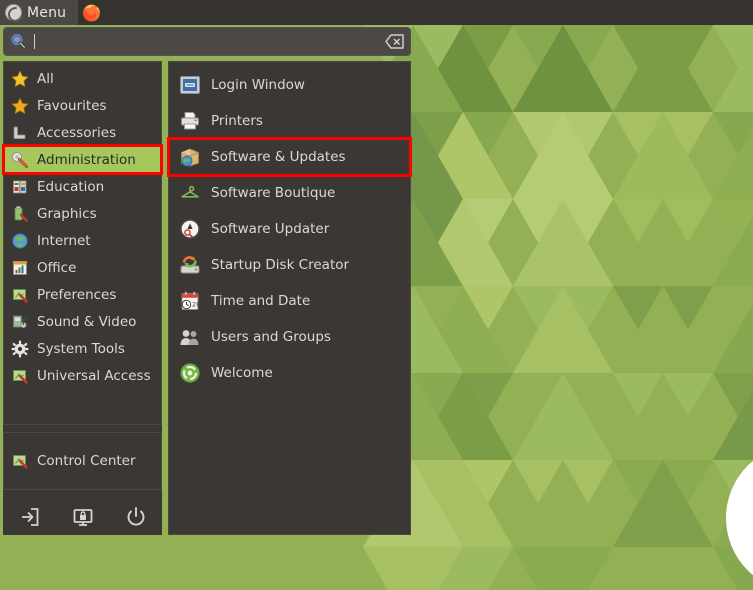 The height and width of the screenshot is (590, 753). I want to click on sidebar-item-education: Education, so click(82, 186).